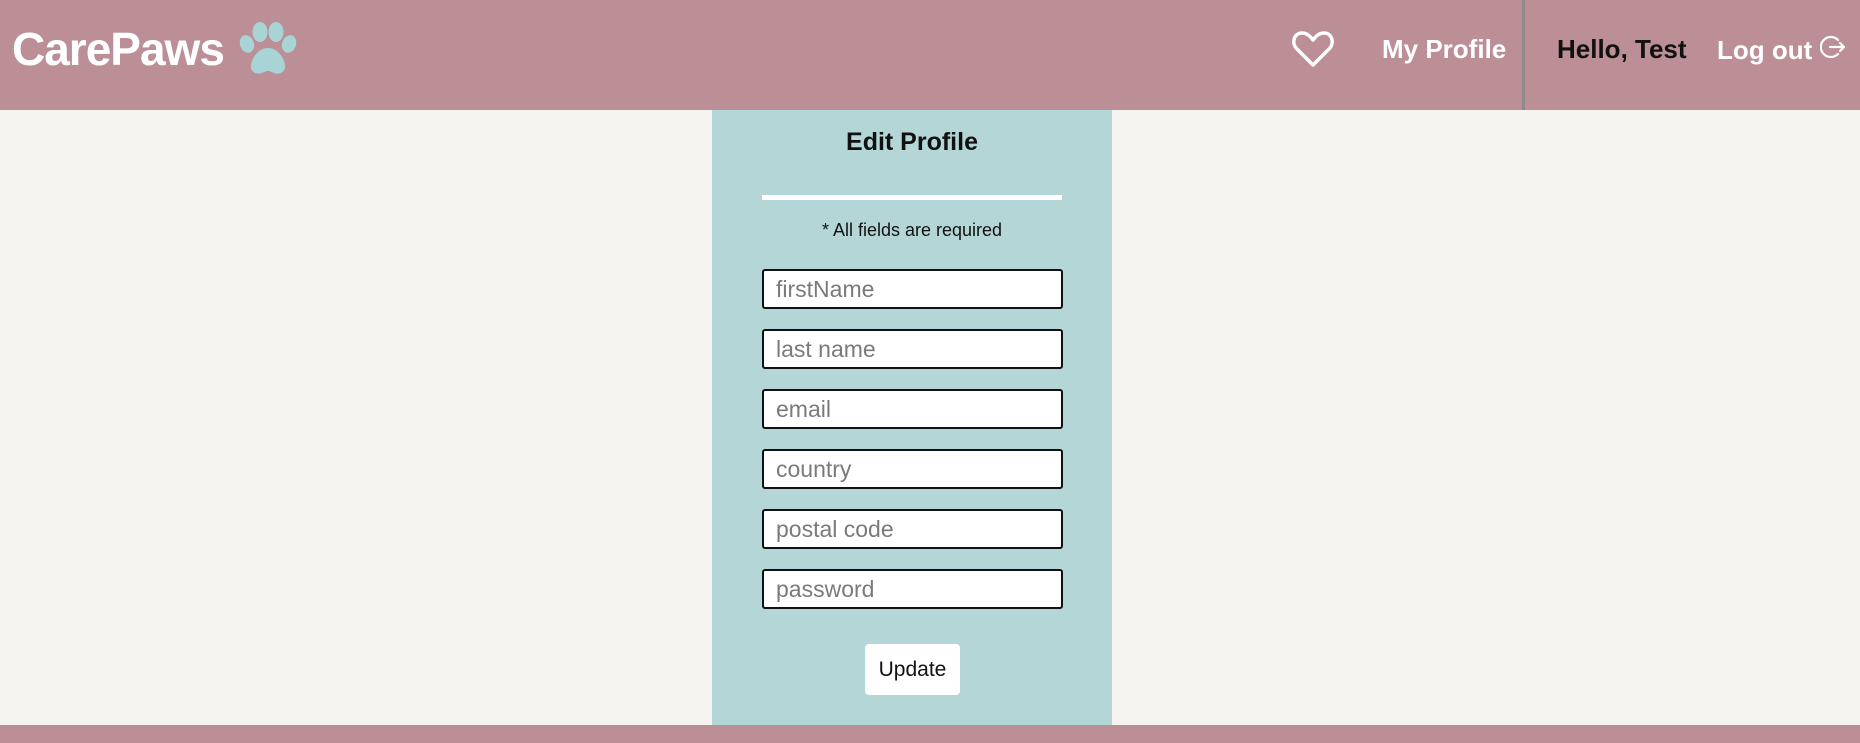  What do you see at coordinates (912, 230) in the screenshot?
I see `required-fields-note: * All fields are required` at bounding box center [912, 230].